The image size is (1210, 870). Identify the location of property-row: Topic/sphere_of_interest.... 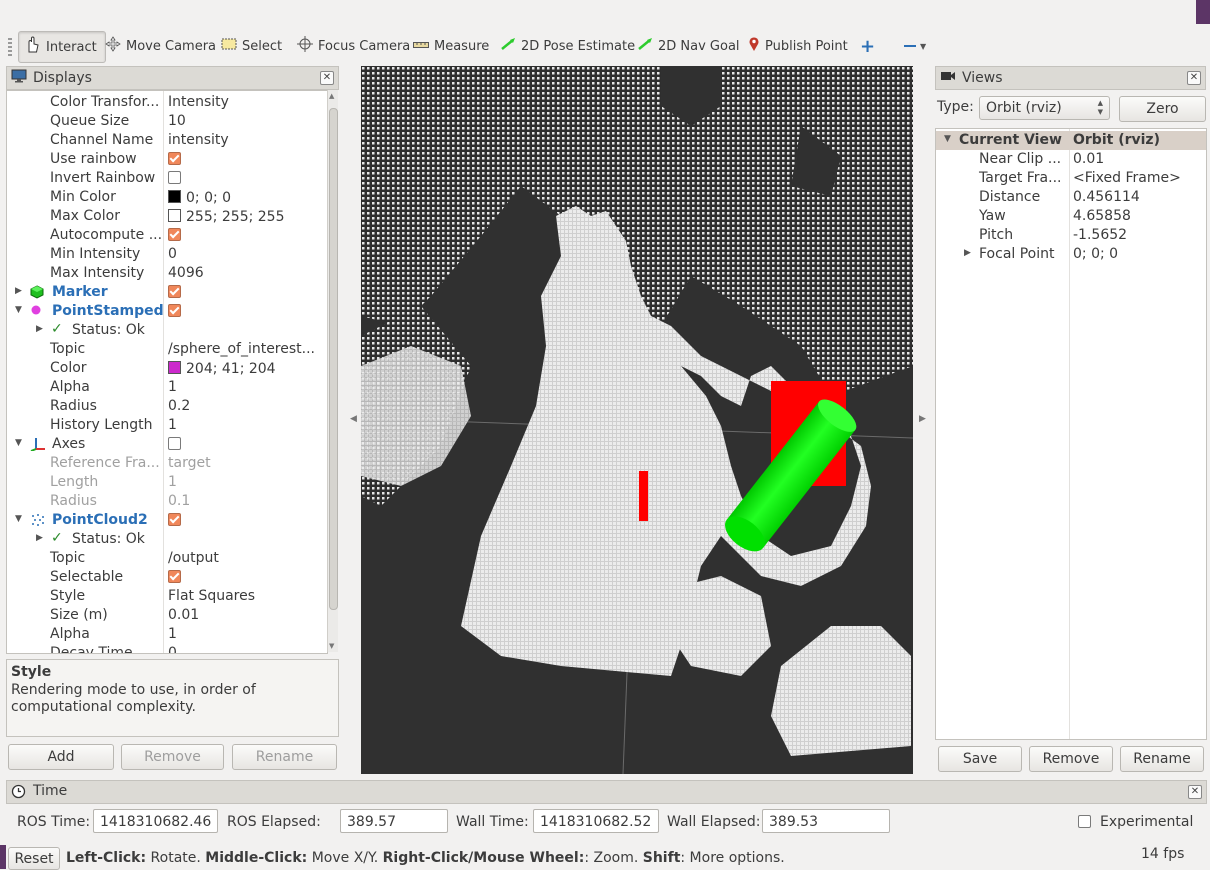
(166, 349).